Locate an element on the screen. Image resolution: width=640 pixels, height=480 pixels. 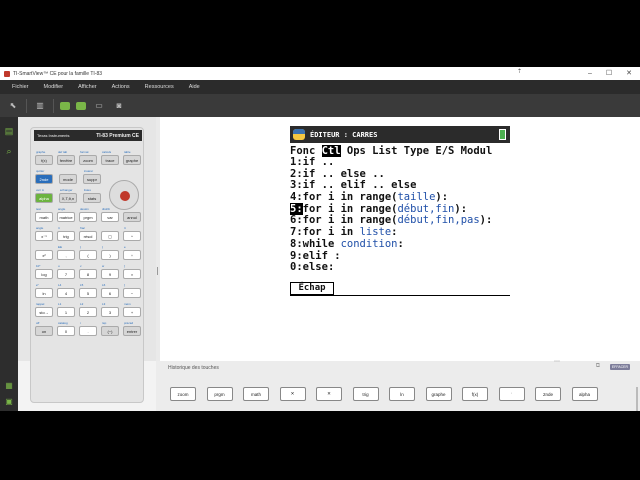
key-4-3: ▢ is located at coordinates (110, 236).